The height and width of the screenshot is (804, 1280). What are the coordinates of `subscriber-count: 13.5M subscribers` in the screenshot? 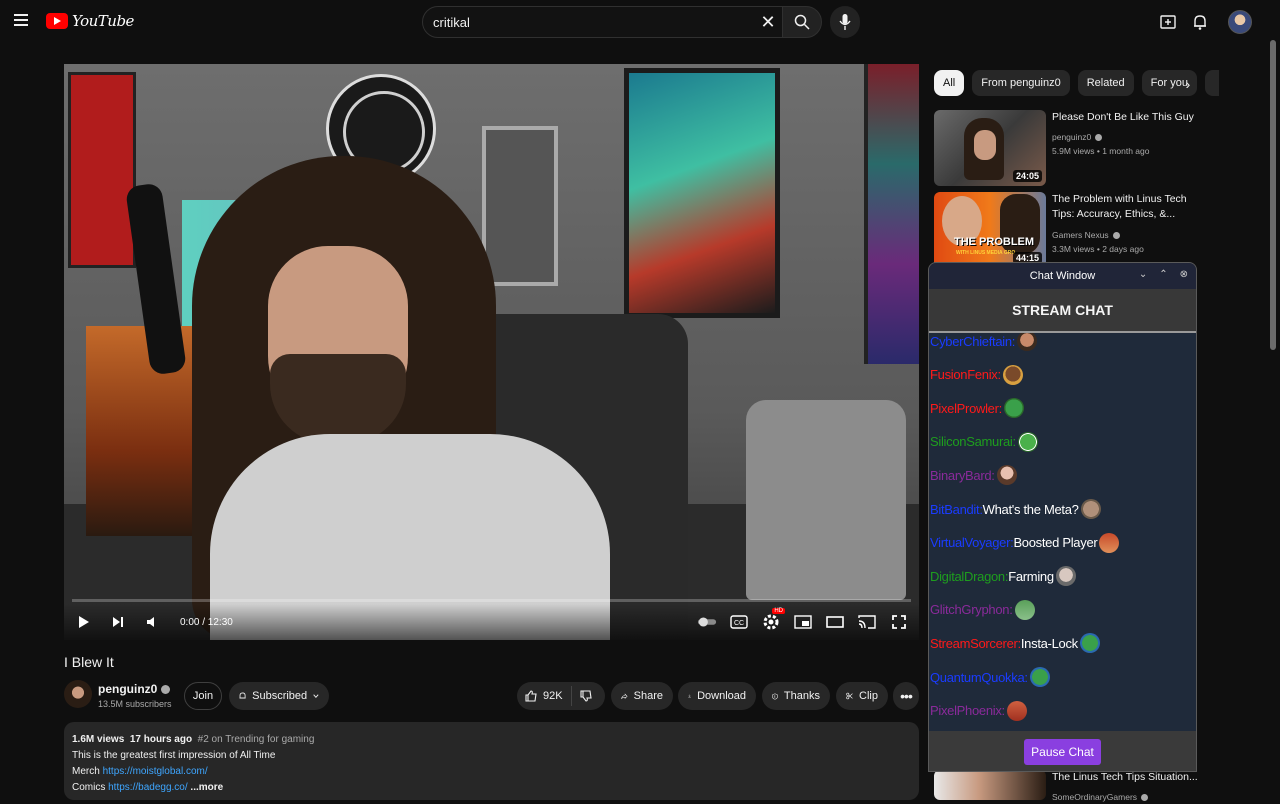 It's located at (135, 704).